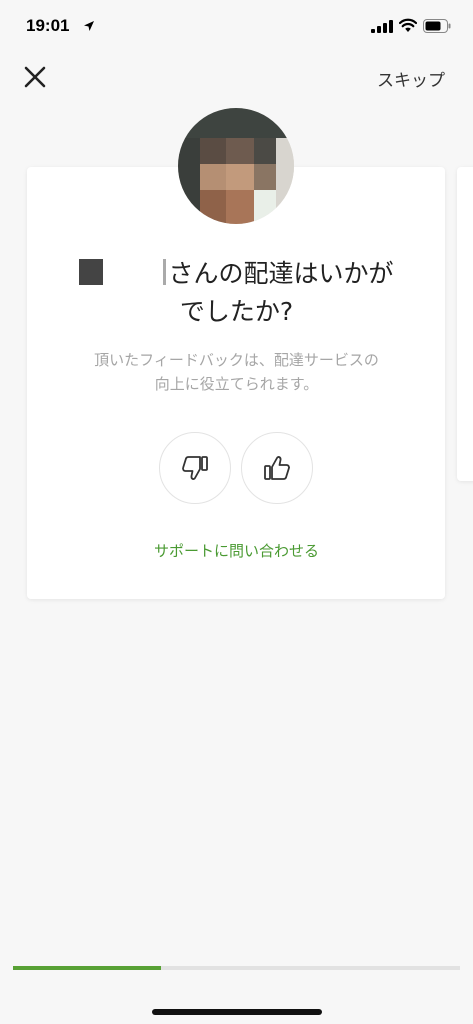  Describe the element at coordinates (48, 25) in the screenshot. I see `status-time: 19:01` at that location.